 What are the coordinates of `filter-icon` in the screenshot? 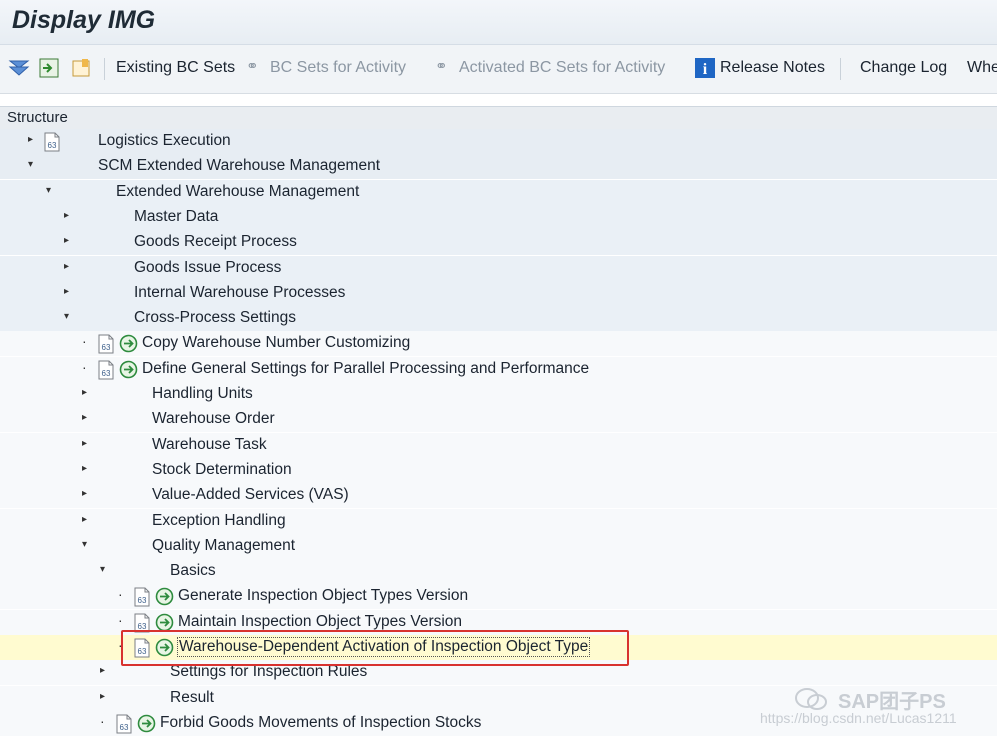 It's located at (19, 68).